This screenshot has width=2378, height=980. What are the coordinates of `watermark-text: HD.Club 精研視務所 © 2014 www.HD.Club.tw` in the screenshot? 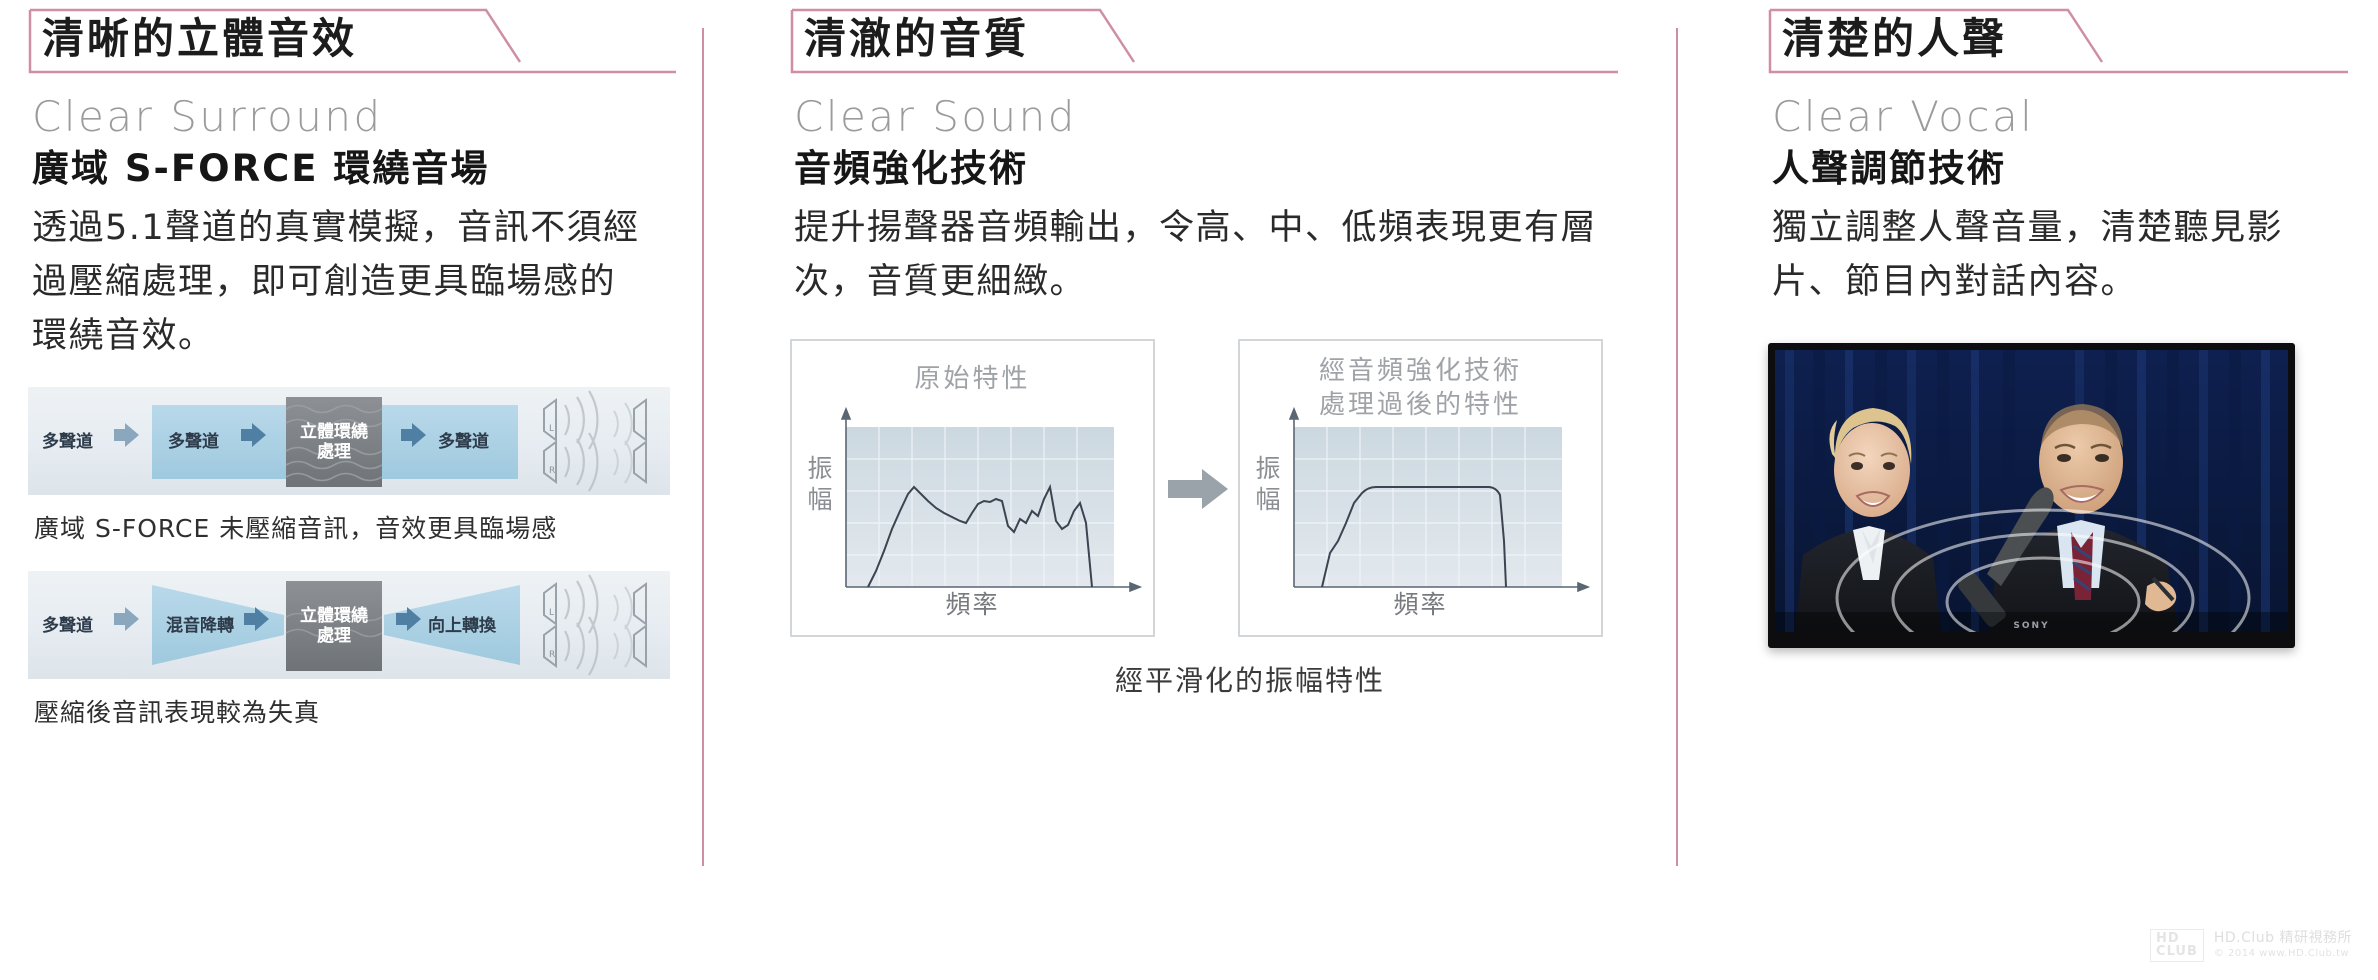 It's located at (2283, 945).